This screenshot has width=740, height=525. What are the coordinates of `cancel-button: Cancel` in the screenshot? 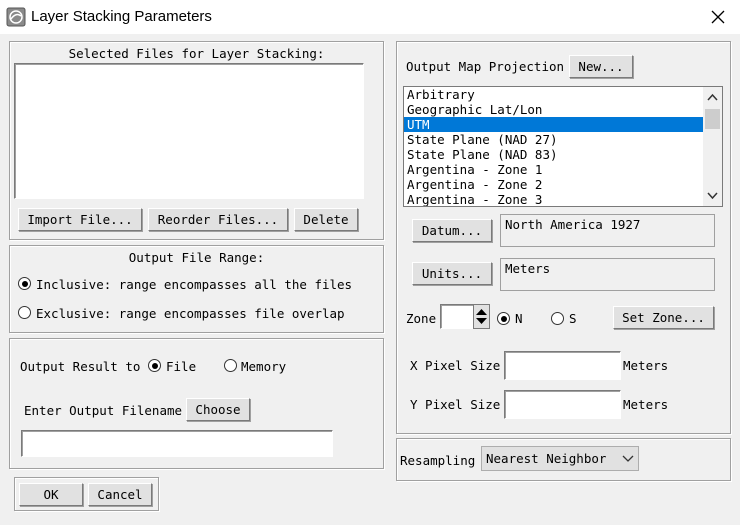 It's located at (120, 494).